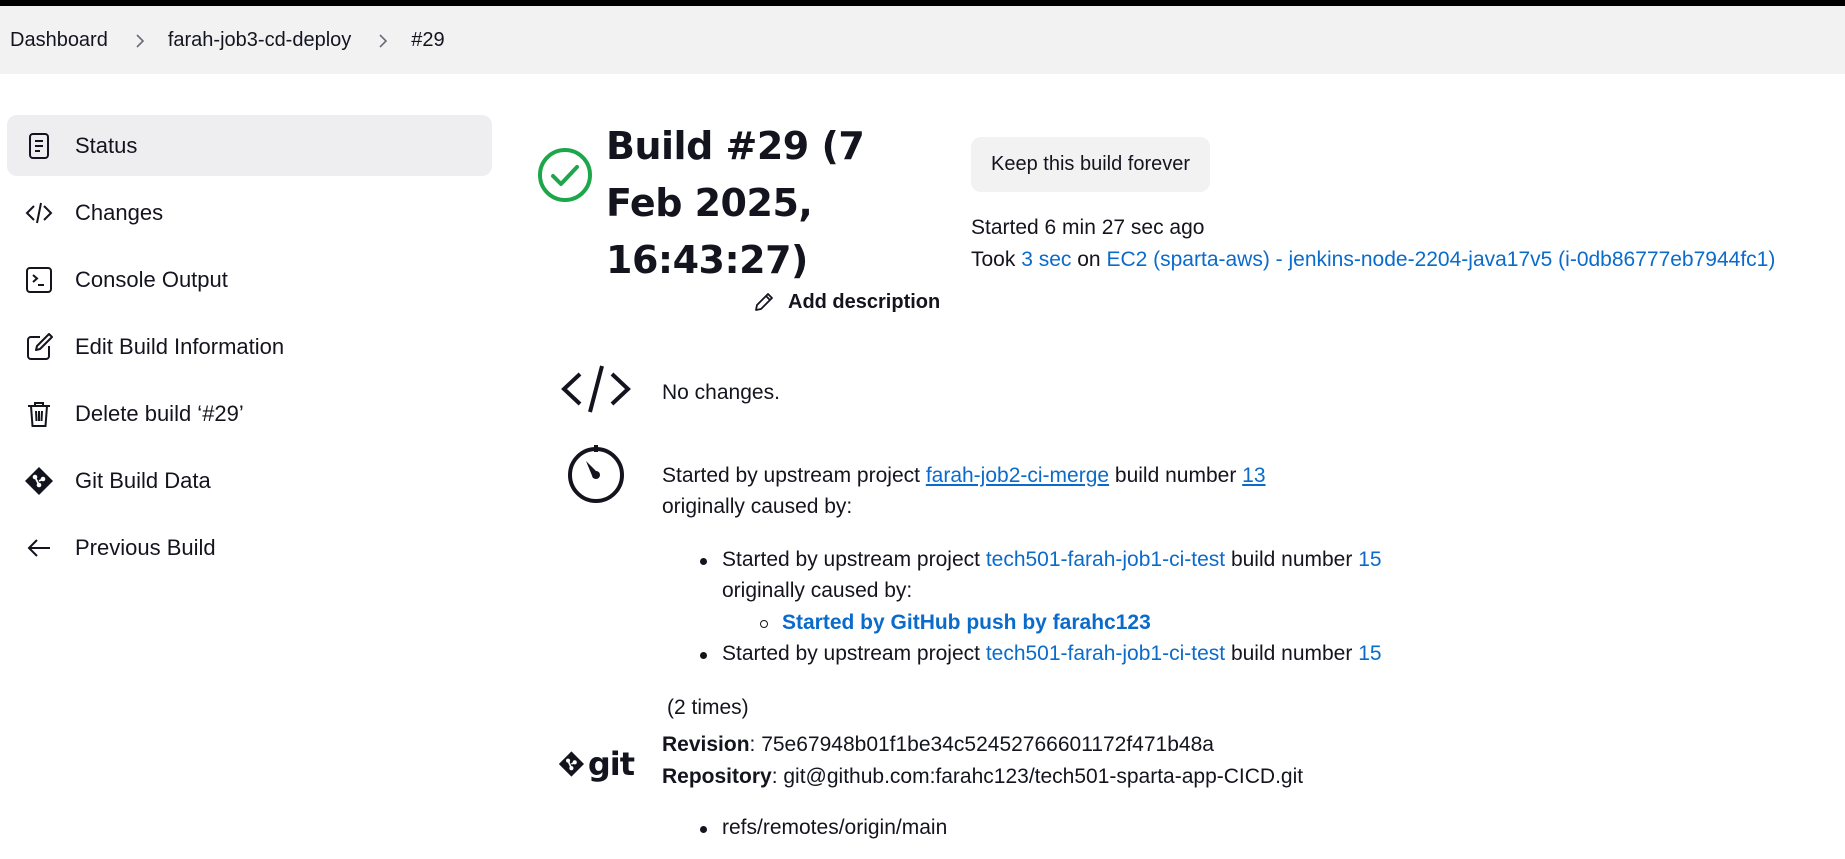  What do you see at coordinates (922, 40) in the screenshot?
I see `breadcrumb: Dashboard farah-job3-cd-deploy #29` at bounding box center [922, 40].